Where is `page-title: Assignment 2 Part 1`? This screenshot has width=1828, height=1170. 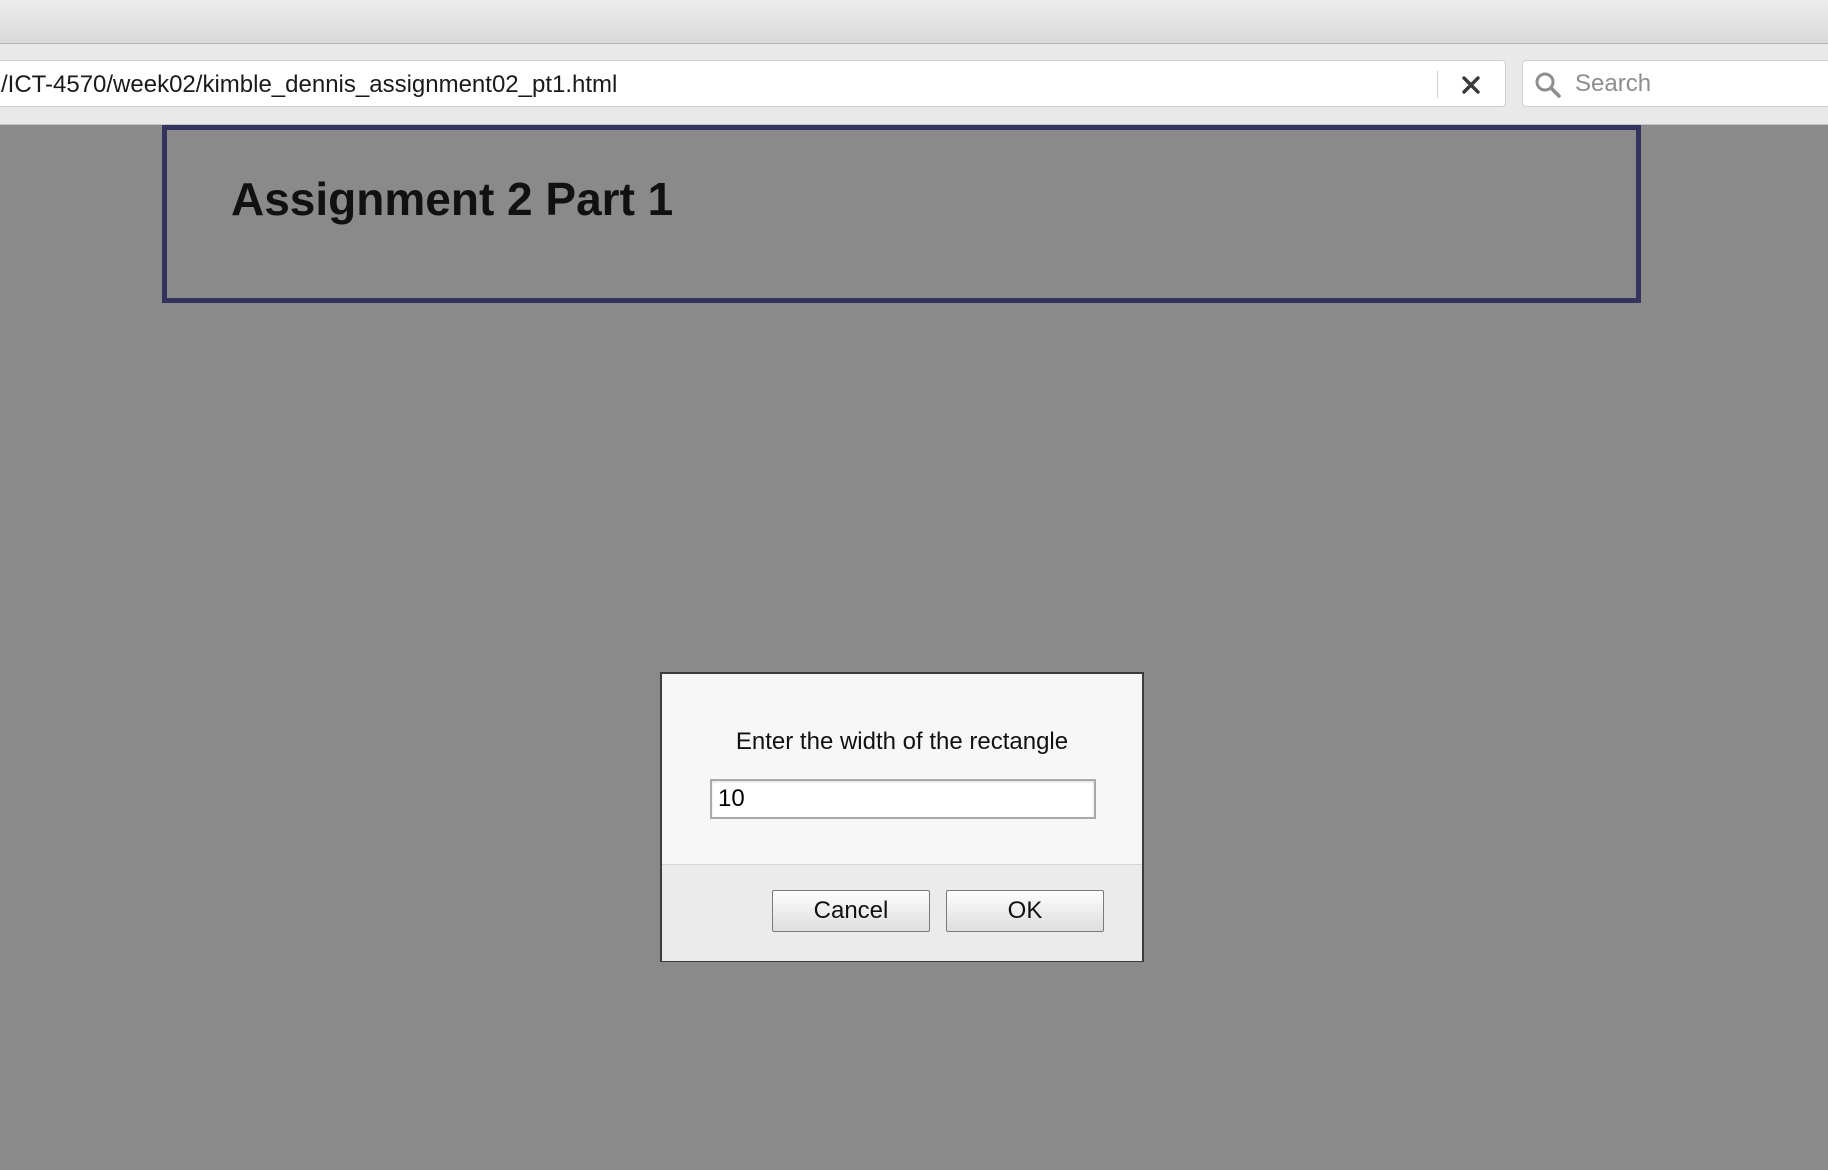 page-title: Assignment 2 Part 1 is located at coordinates (452, 199).